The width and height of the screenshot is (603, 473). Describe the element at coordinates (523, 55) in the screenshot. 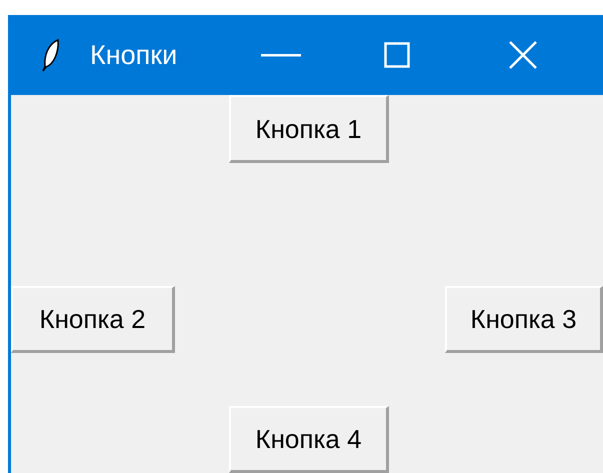

I see `close-icon` at that location.